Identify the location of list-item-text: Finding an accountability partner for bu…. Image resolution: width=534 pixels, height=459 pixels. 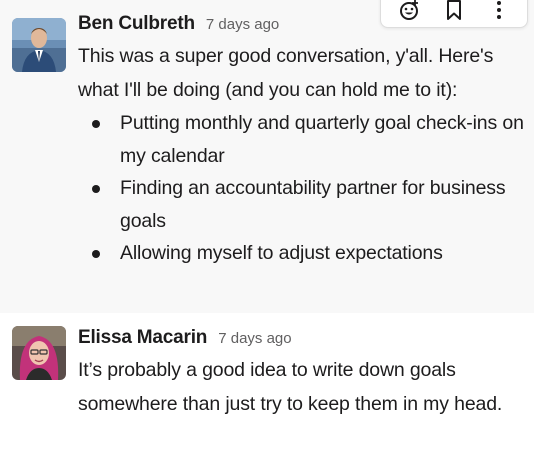
(313, 204).